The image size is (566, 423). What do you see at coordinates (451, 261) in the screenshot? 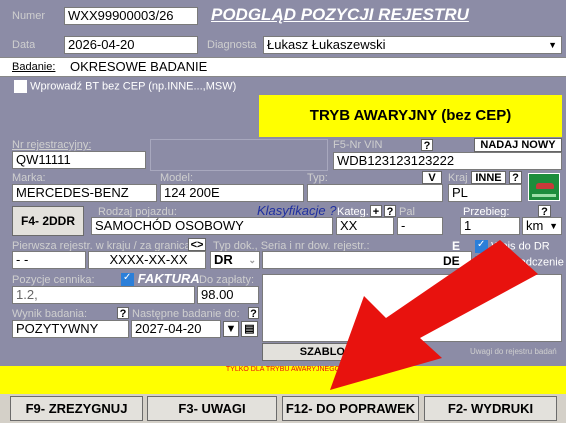
I see `de-fragment: DE` at bounding box center [451, 261].